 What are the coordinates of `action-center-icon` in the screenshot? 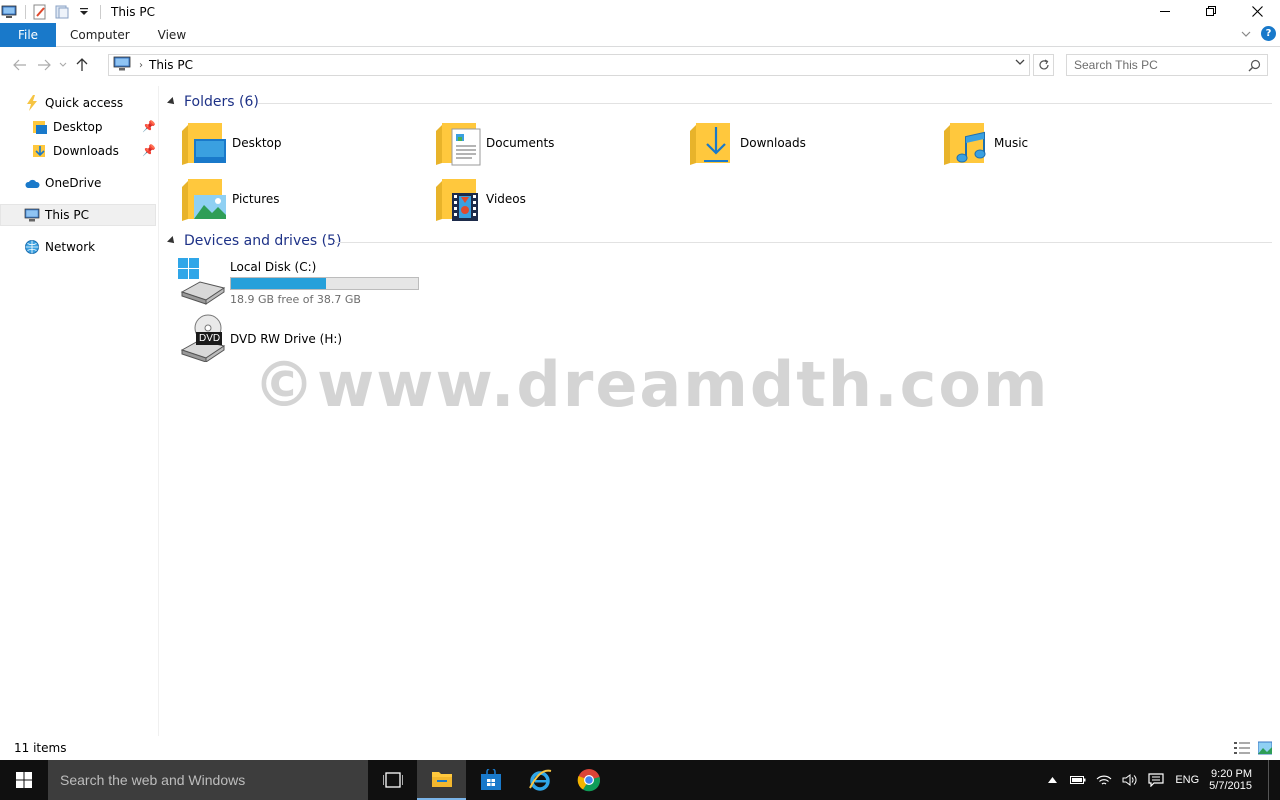 It's located at (1156, 780).